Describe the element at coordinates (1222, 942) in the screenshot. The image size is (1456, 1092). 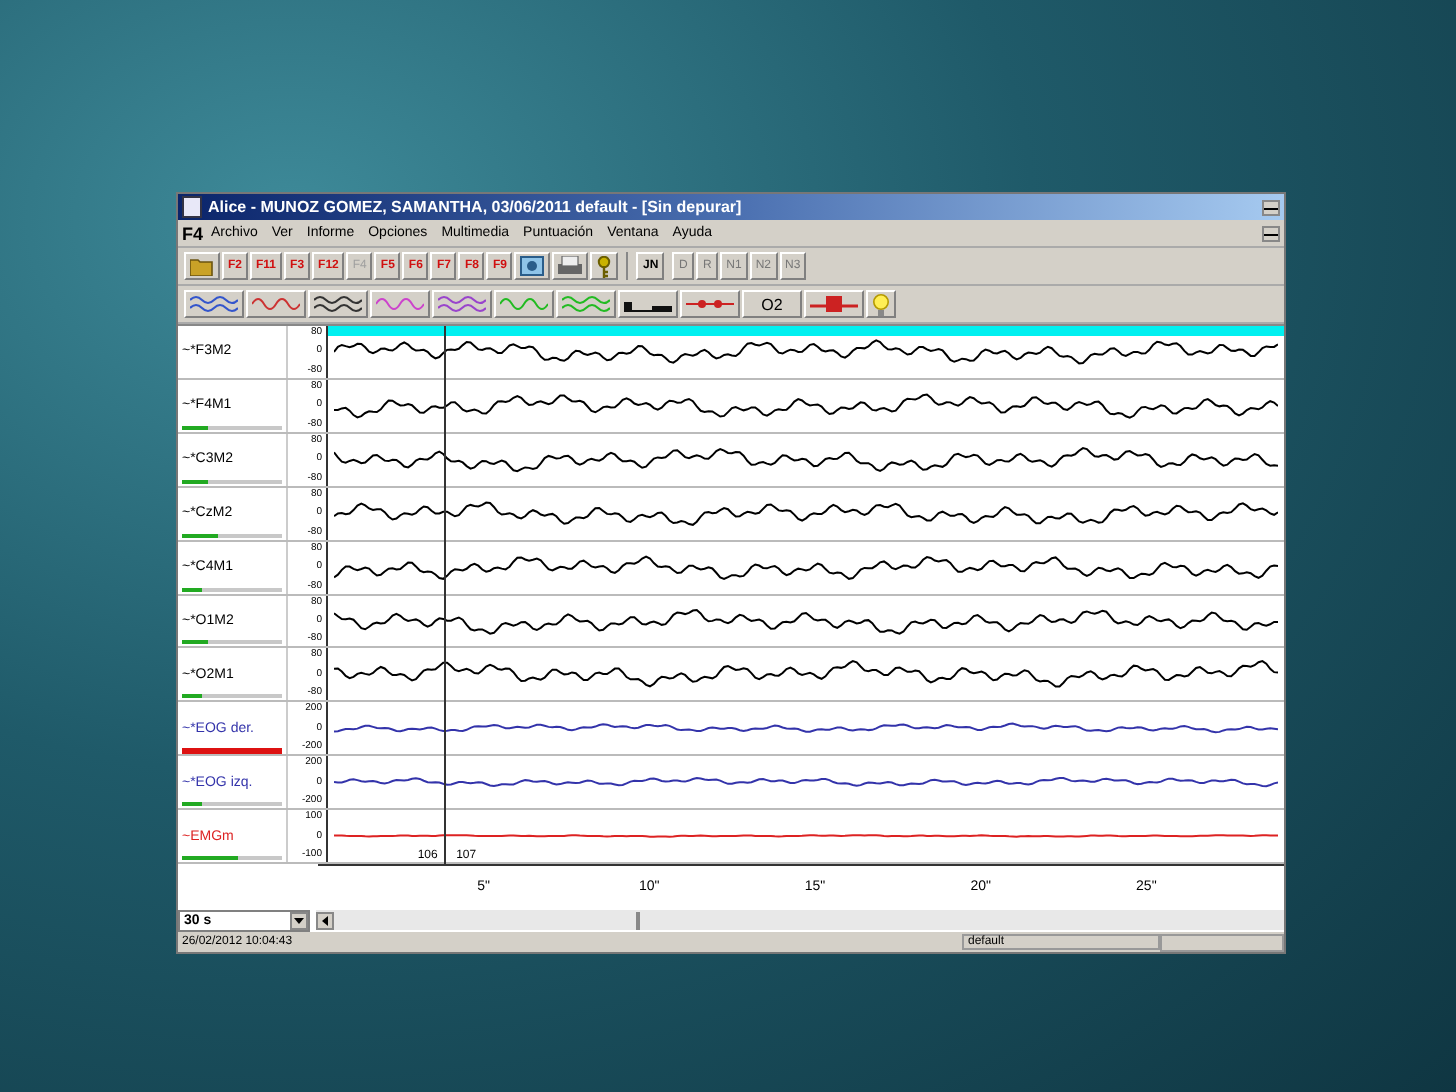
I see `status-panel` at that location.